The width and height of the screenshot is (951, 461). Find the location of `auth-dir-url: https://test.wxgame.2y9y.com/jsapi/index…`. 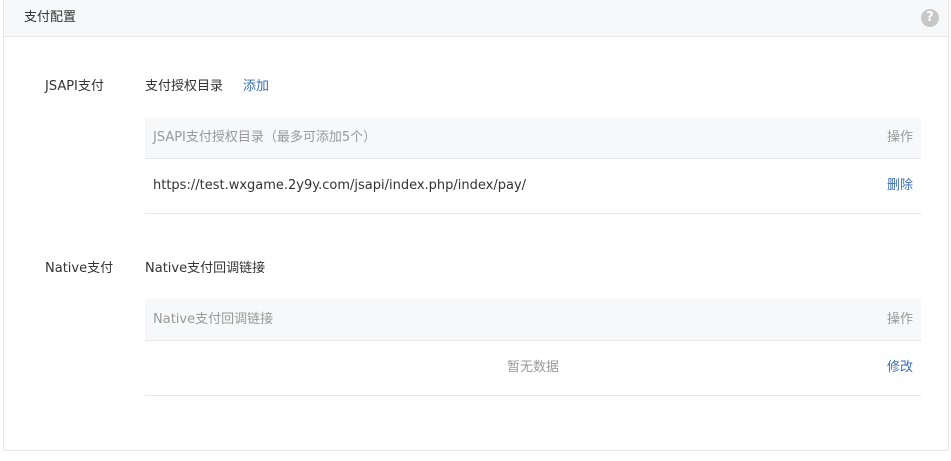

auth-dir-url: https://test.wxgame.2y9y.com/jsapi/index… is located at coordinates (340, 185).